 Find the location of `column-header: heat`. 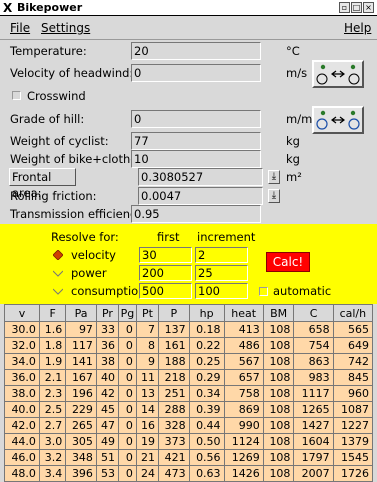

column-header: heat is located at coordinates (243, 313).